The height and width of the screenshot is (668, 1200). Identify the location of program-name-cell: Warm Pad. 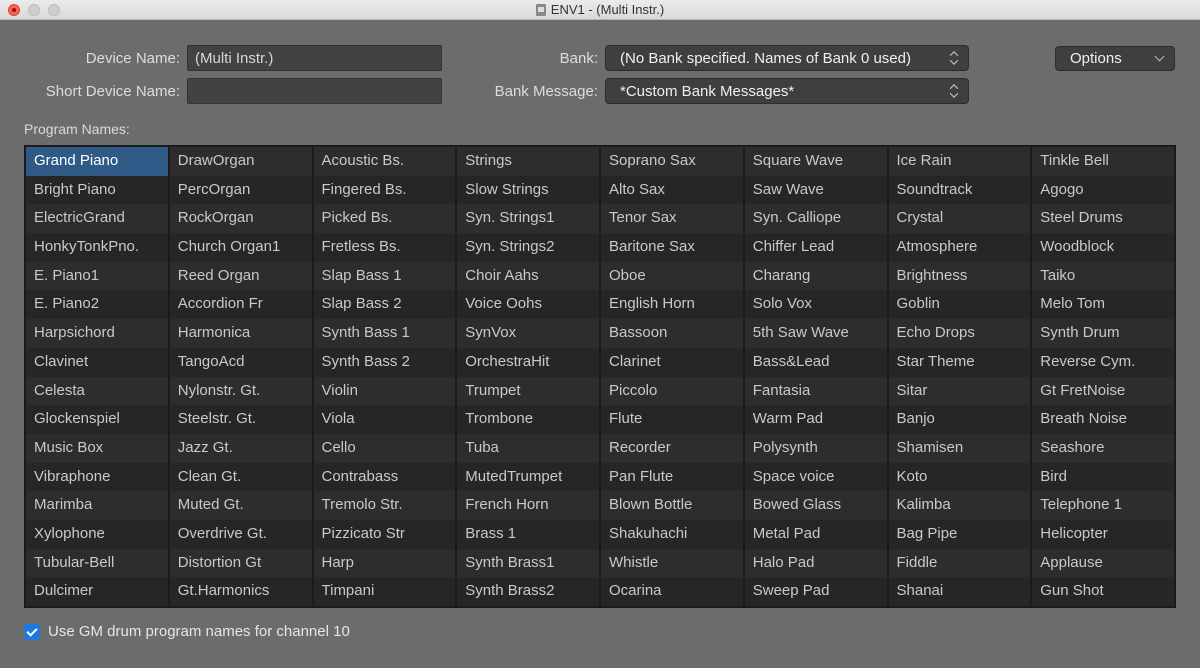
(815, 419).